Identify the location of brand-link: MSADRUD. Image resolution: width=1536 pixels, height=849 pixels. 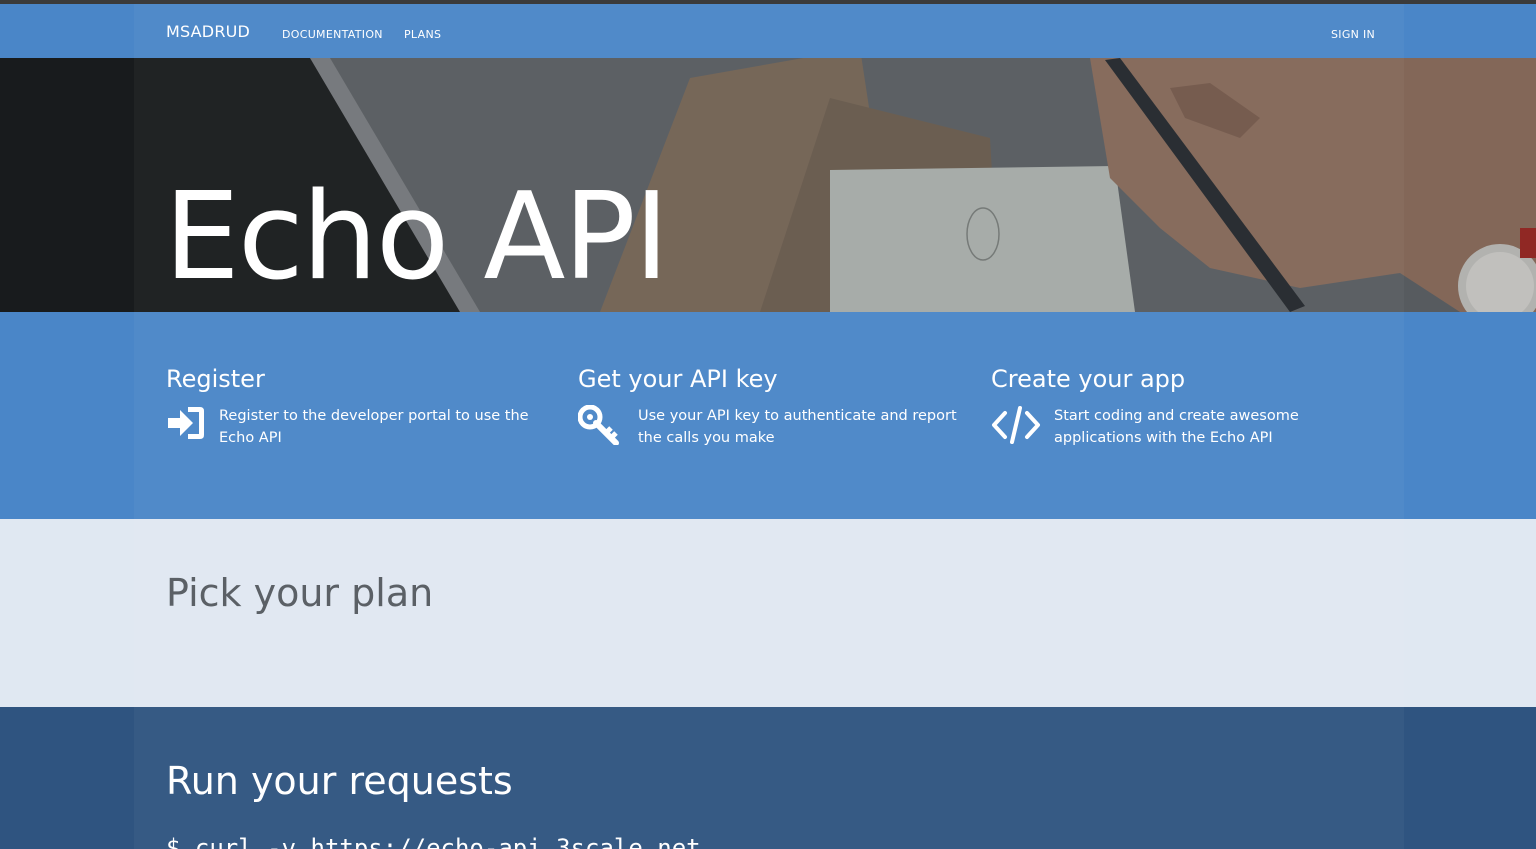
(208, 31).